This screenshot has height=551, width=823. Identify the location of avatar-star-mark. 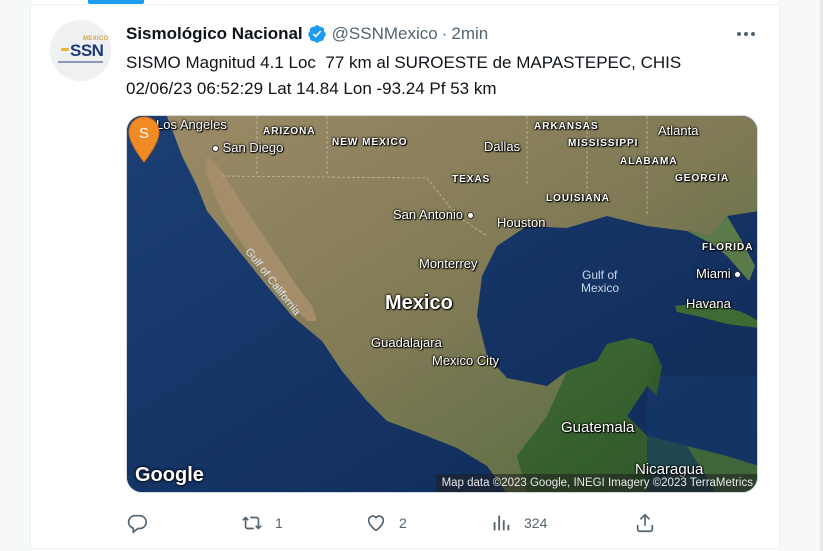
(65, 49).